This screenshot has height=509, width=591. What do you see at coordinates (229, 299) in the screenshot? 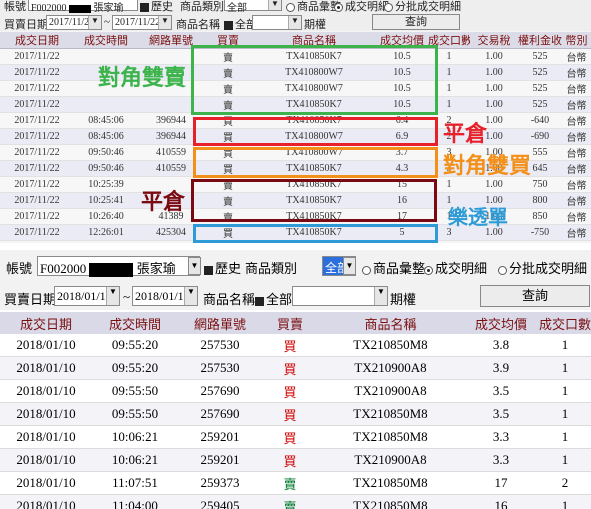
I see `product-label: 商品名稱` at bounding box center [229, 299].